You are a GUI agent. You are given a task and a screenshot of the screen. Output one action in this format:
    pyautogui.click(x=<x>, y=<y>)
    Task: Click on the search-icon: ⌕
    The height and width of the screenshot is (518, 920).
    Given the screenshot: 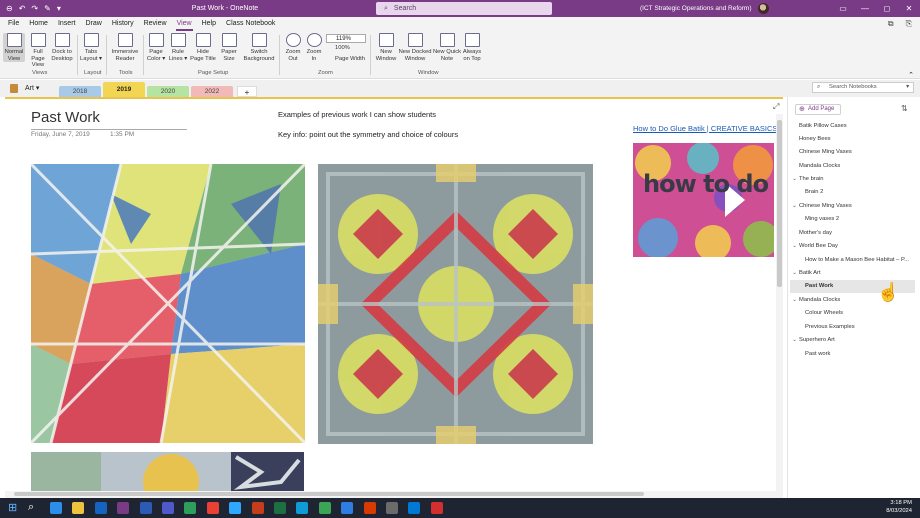 What is the action you would take?
    pyautogui.click(x=31, y=507)
    